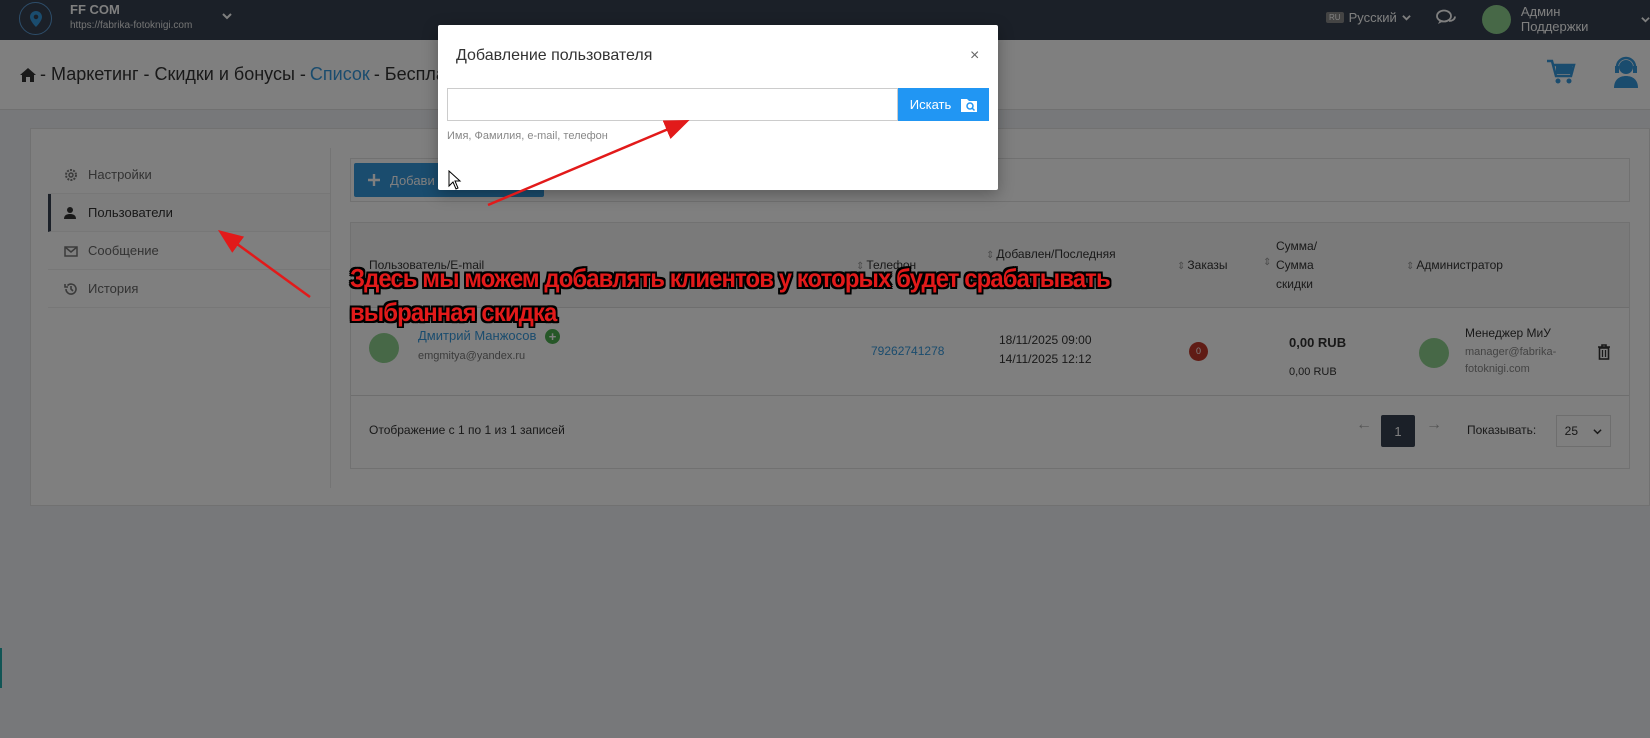  I want to click on annotation-arrows, so click(453, 209).